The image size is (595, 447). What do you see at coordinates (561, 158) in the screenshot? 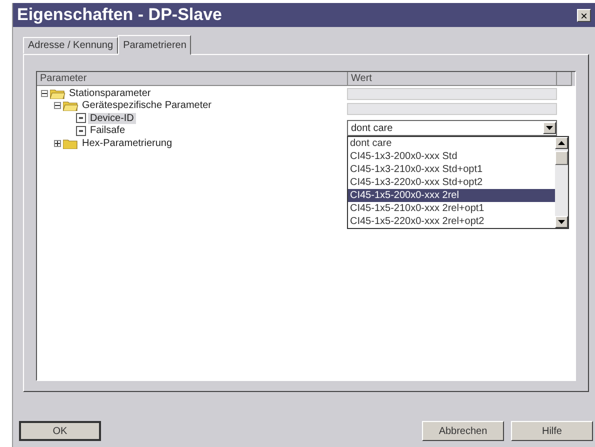
I see `scroll-thumb` at bounding box center [561, 158].